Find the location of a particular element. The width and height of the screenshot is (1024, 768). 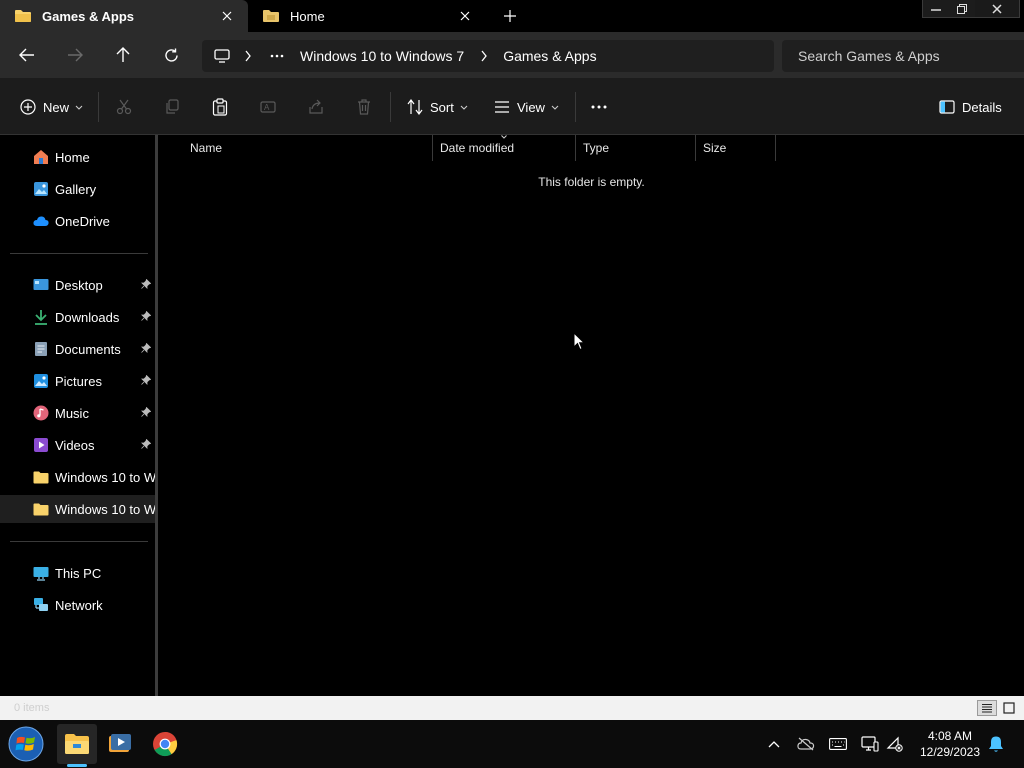

column-header-date-modified: Date modified is located at coordinates (504, 148).